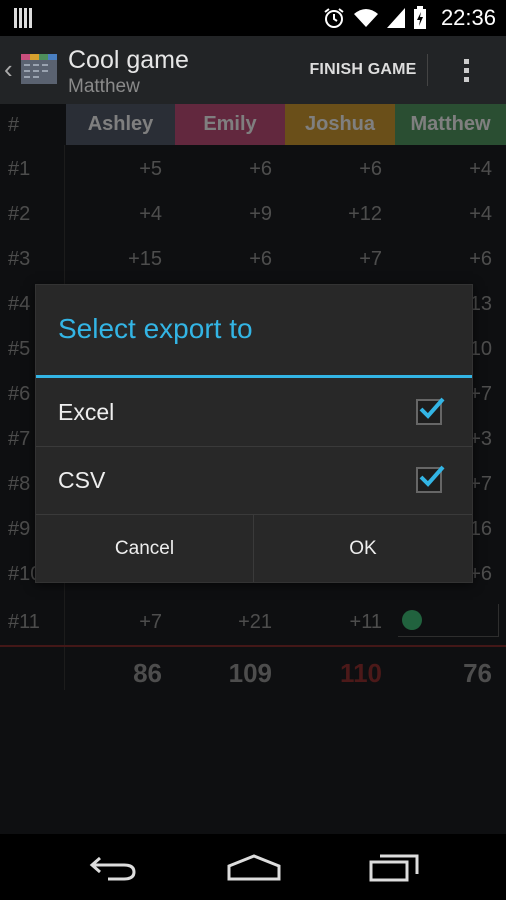 This screenshot has height=900, width=506. What do you see at coordinates (254, 412) in the screenshot?
I see `export-option-excel: Excel` at bounding box center [254, 412].